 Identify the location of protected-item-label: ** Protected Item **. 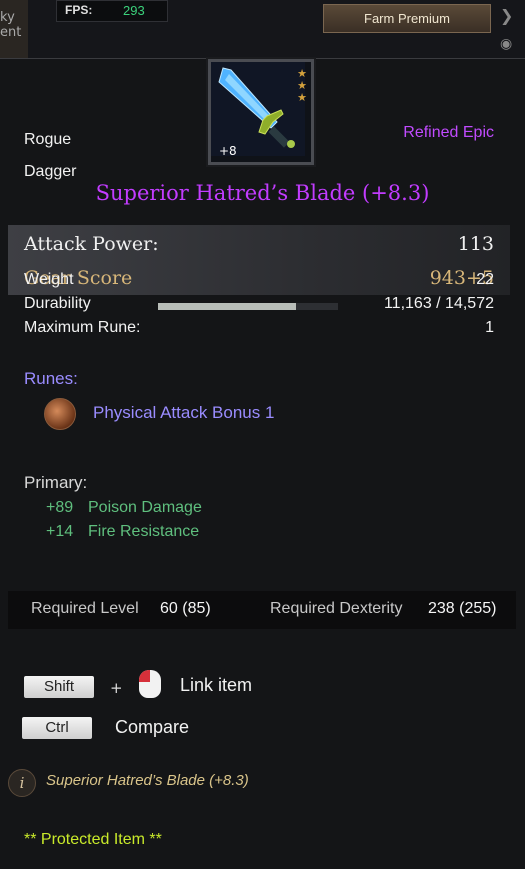
(93, 839).